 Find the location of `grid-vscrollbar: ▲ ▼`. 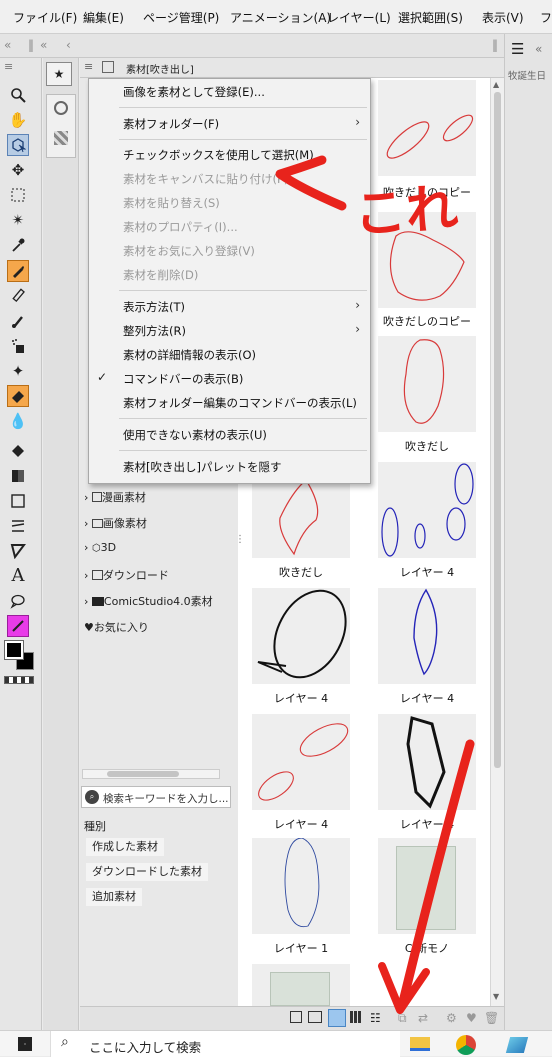

grid-vscrollbar: ▲ ▼ is located at coordinates (497, 542).